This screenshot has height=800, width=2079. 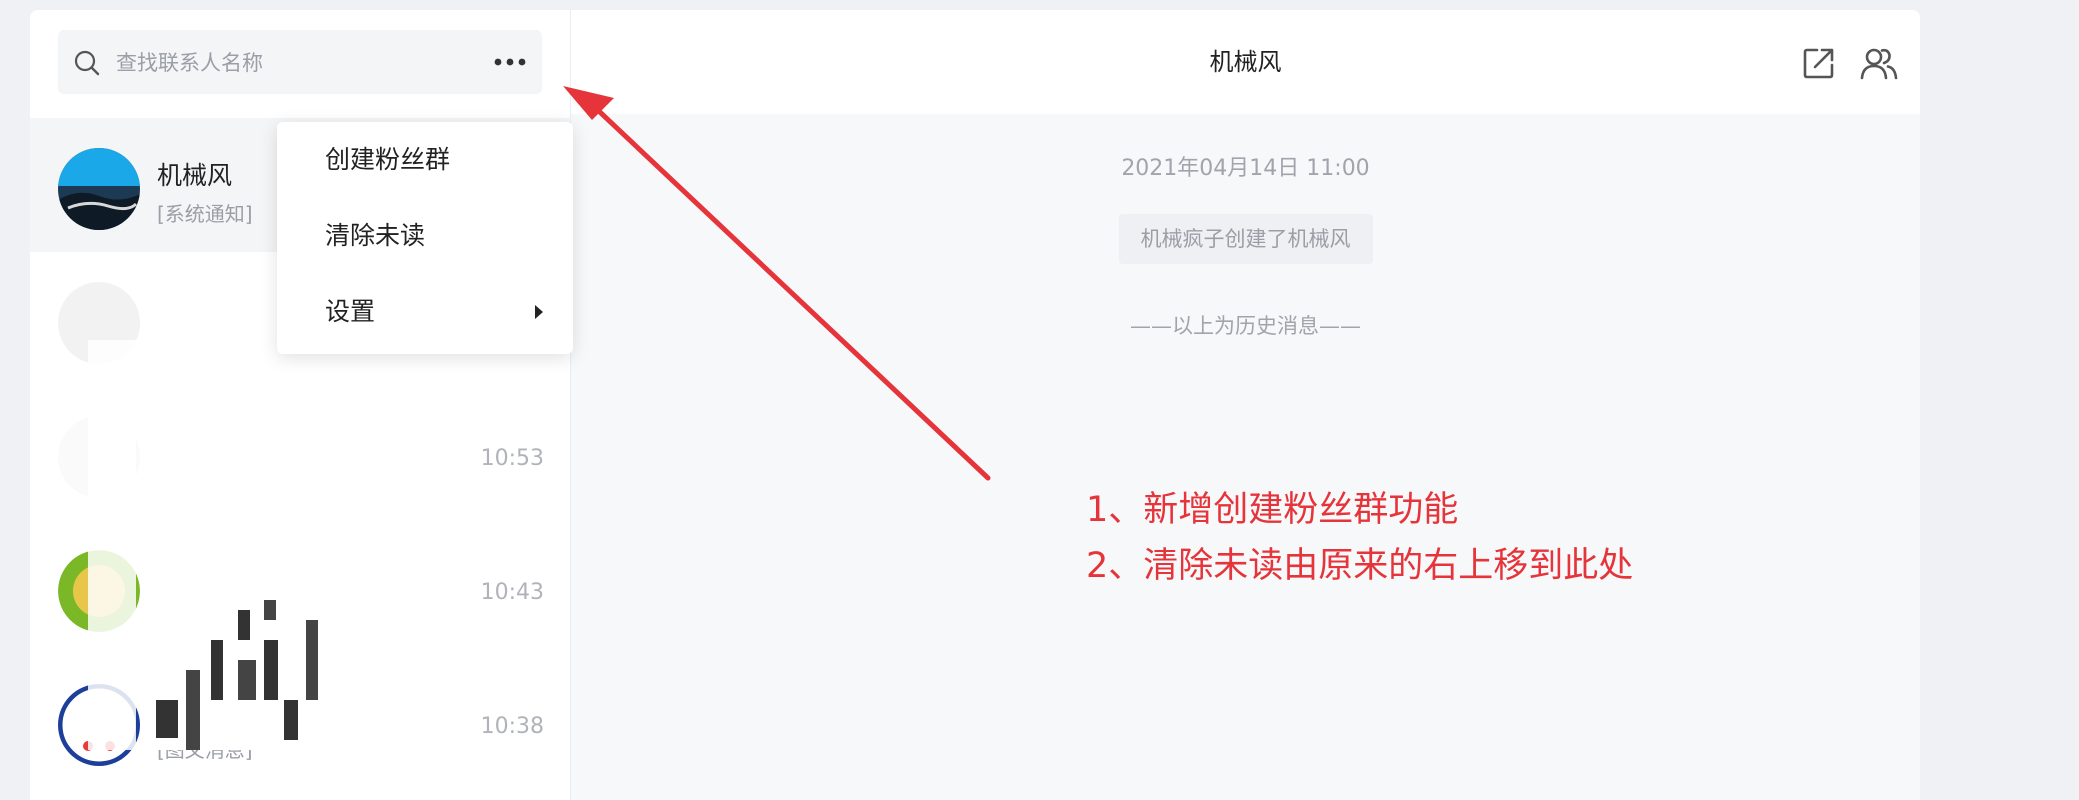 What do you see at coordinates (512, 592) in the screenshot?
I see `contact-time: 10:43` at bounding box center [512, 592].